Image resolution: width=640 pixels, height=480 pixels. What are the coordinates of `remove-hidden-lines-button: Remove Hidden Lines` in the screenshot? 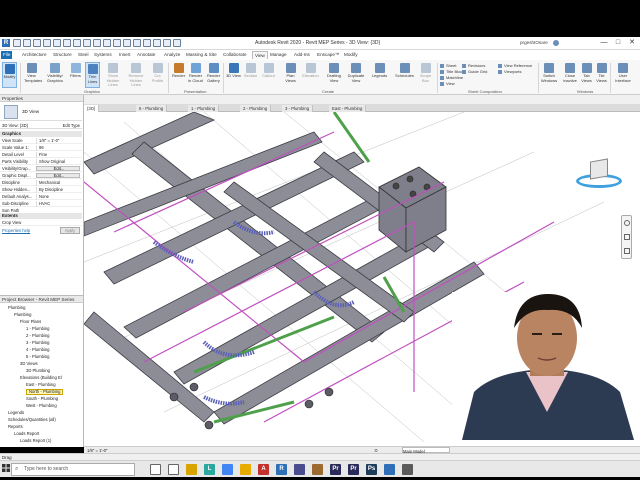 It's located at (136, 75).